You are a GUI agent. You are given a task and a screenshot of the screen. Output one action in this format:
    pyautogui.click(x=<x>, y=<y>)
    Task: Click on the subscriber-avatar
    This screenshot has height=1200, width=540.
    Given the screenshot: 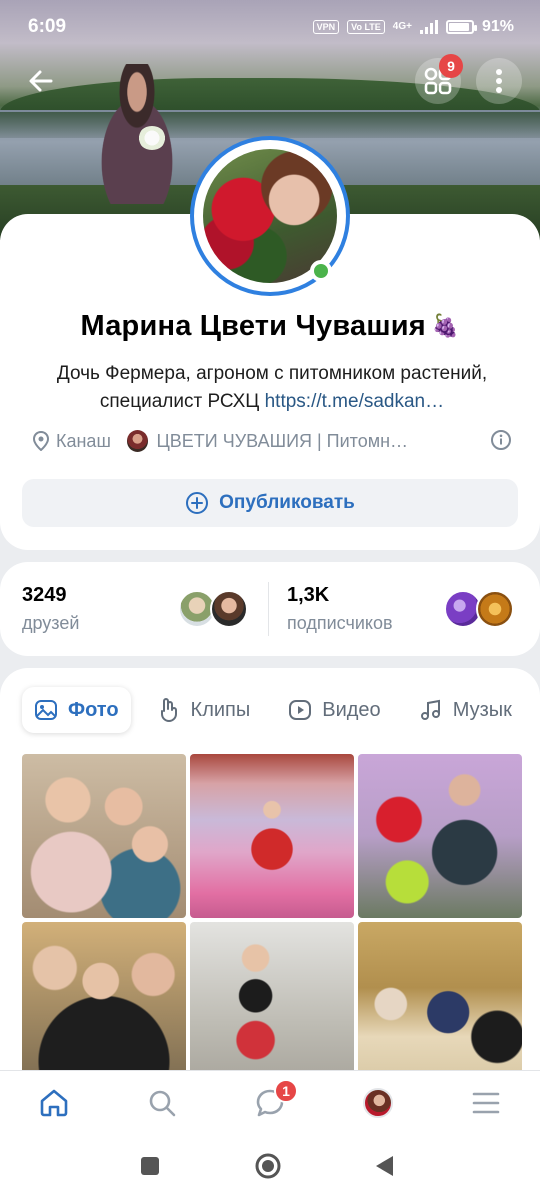 What is the action you would take?
    pyautogui.click(x=495, y=609)
    